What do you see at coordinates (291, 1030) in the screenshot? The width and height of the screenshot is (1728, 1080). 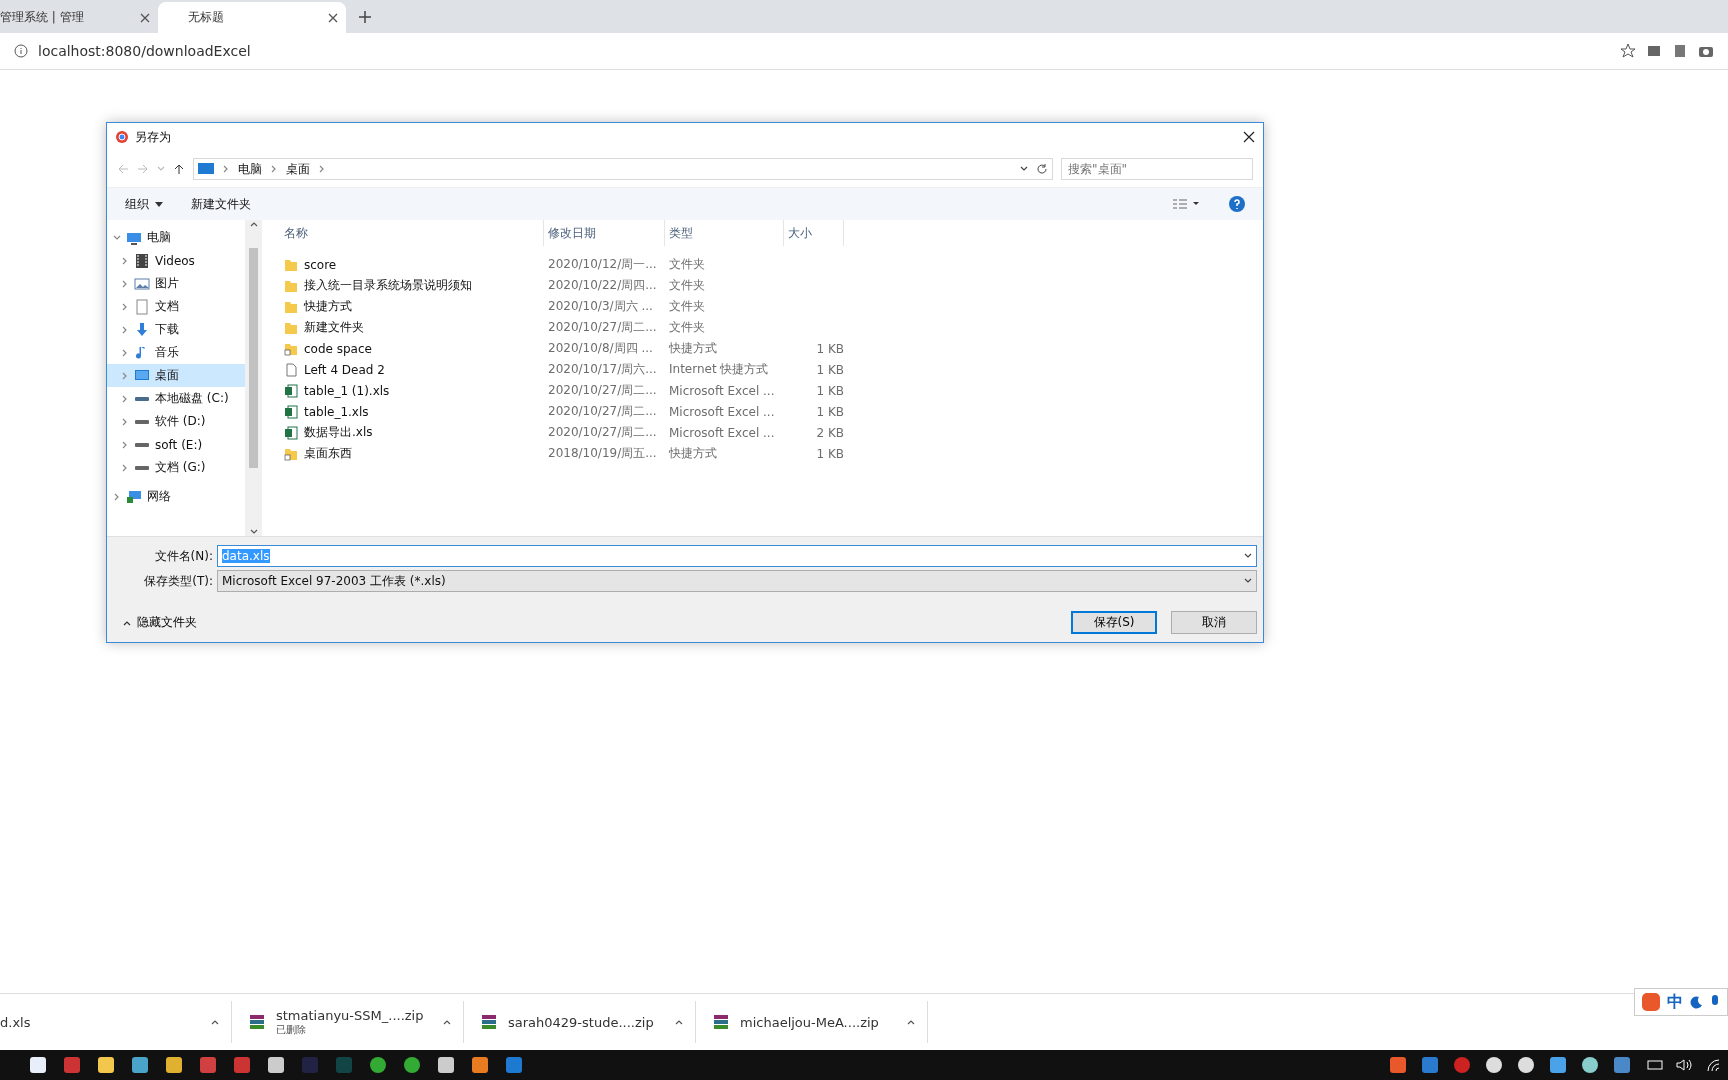 I see `download-status: 已删除` at bounding box center [291, 1030].